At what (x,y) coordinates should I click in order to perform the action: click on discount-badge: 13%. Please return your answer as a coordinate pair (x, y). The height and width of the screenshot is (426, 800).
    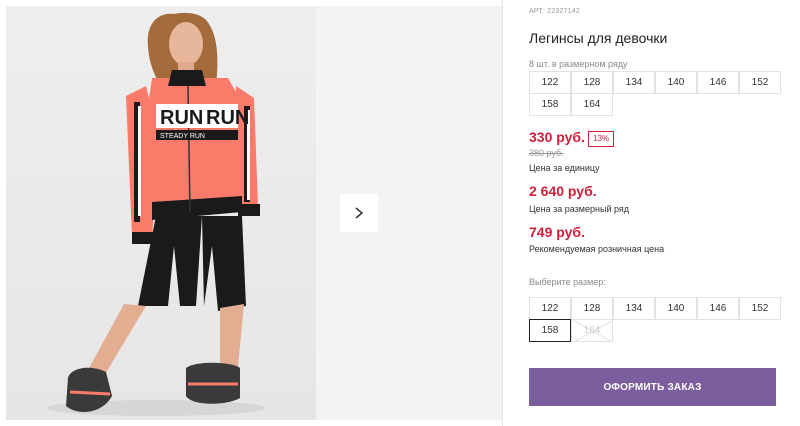
    Looking at the image, I should click on (601, 139).